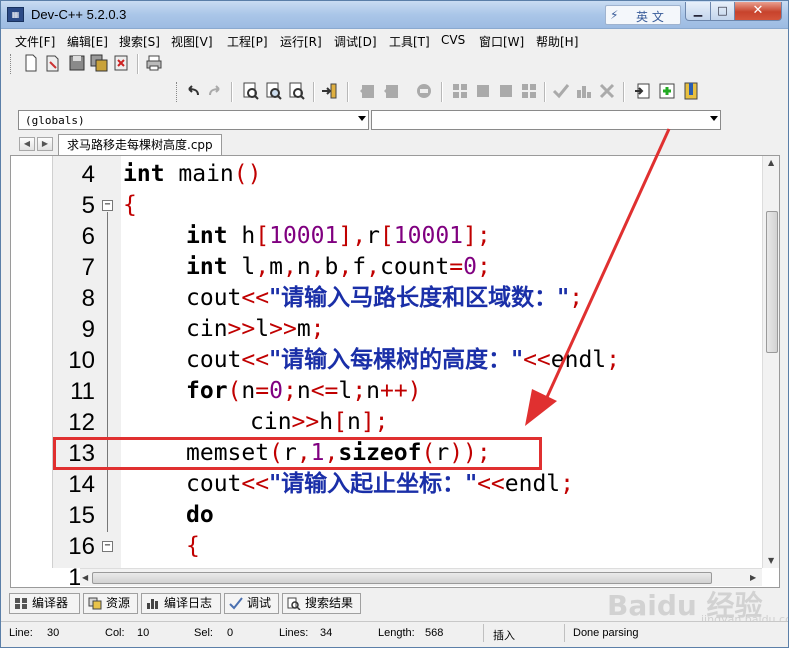 The image size is (789, 648). I want to click on status-message: Done parsing, so click(606, 633).